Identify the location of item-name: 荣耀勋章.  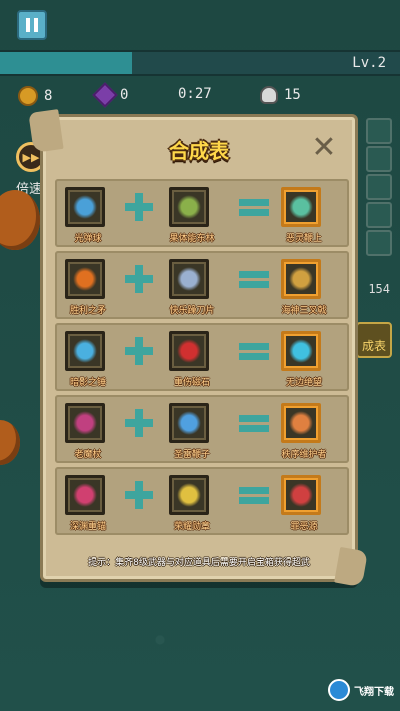
(191, 527).